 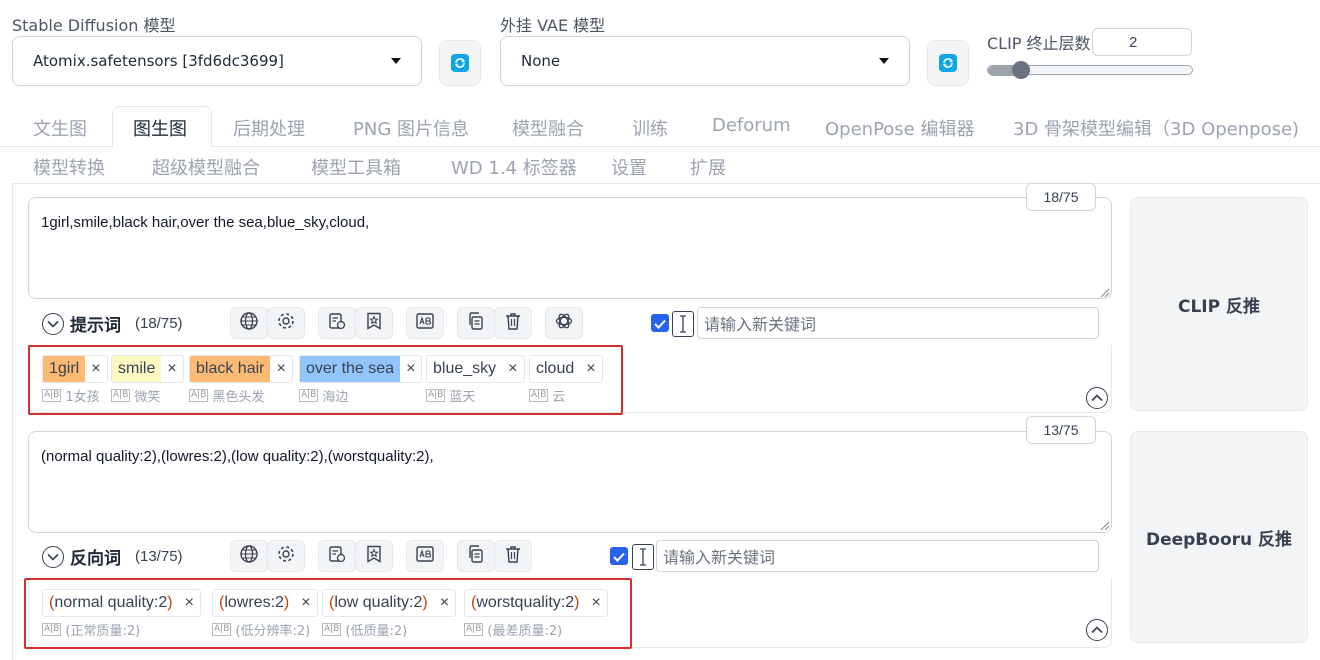 What do you see at coordinates (650, 128) in the screenshot?
I see `tab-train: 训练` at bounding box center [650, 128].